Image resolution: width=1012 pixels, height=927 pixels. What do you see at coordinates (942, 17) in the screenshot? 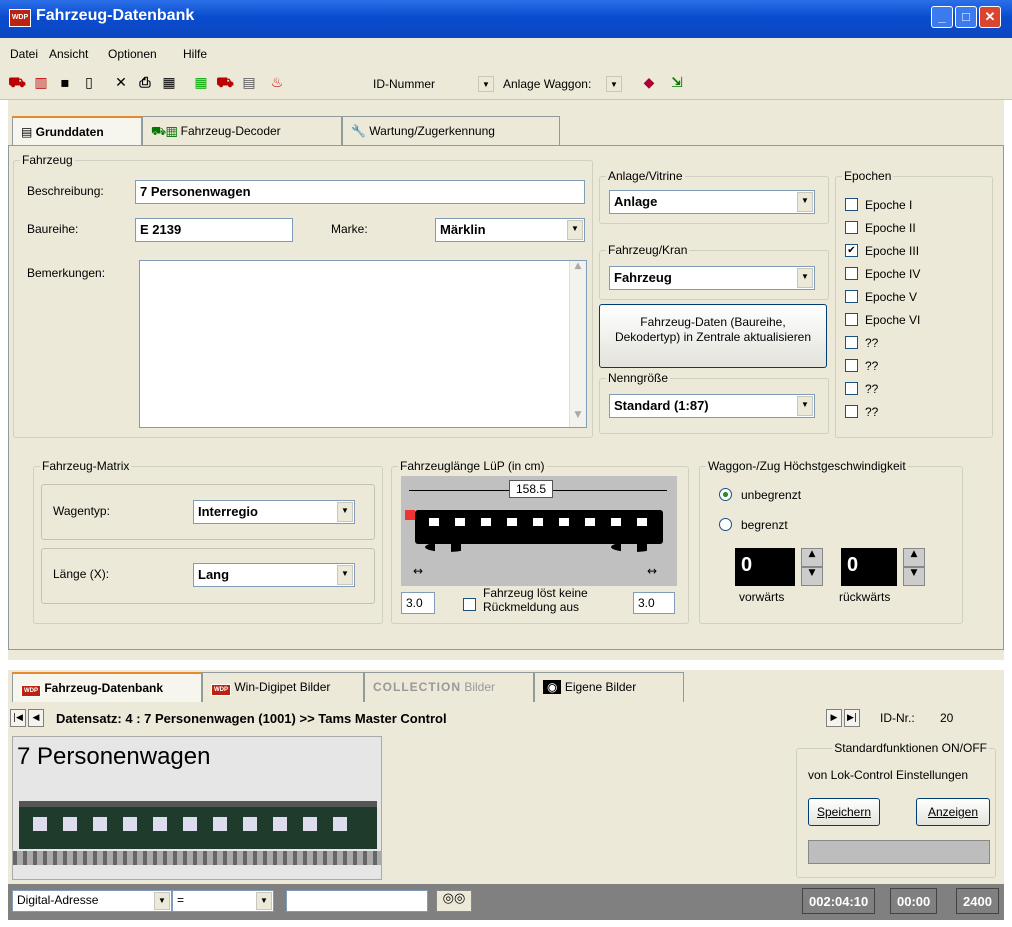
I see `minimize-button: _` at bounding box center [942, 17].